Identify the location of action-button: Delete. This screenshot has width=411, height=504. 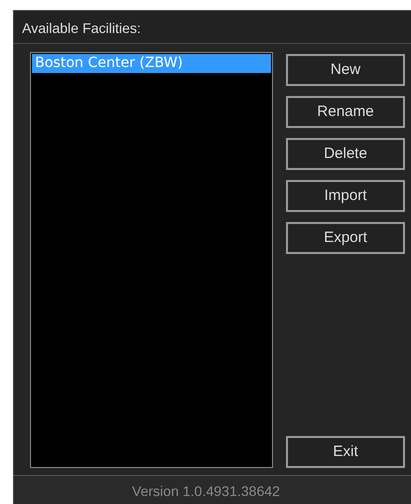
(345, 154).